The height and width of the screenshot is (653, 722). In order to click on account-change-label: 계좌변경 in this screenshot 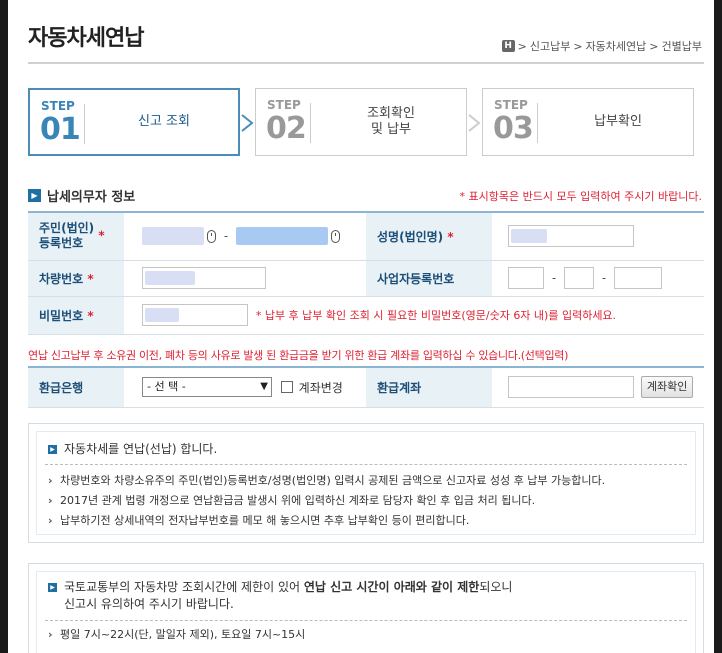, I will do `click(320, 387)`.